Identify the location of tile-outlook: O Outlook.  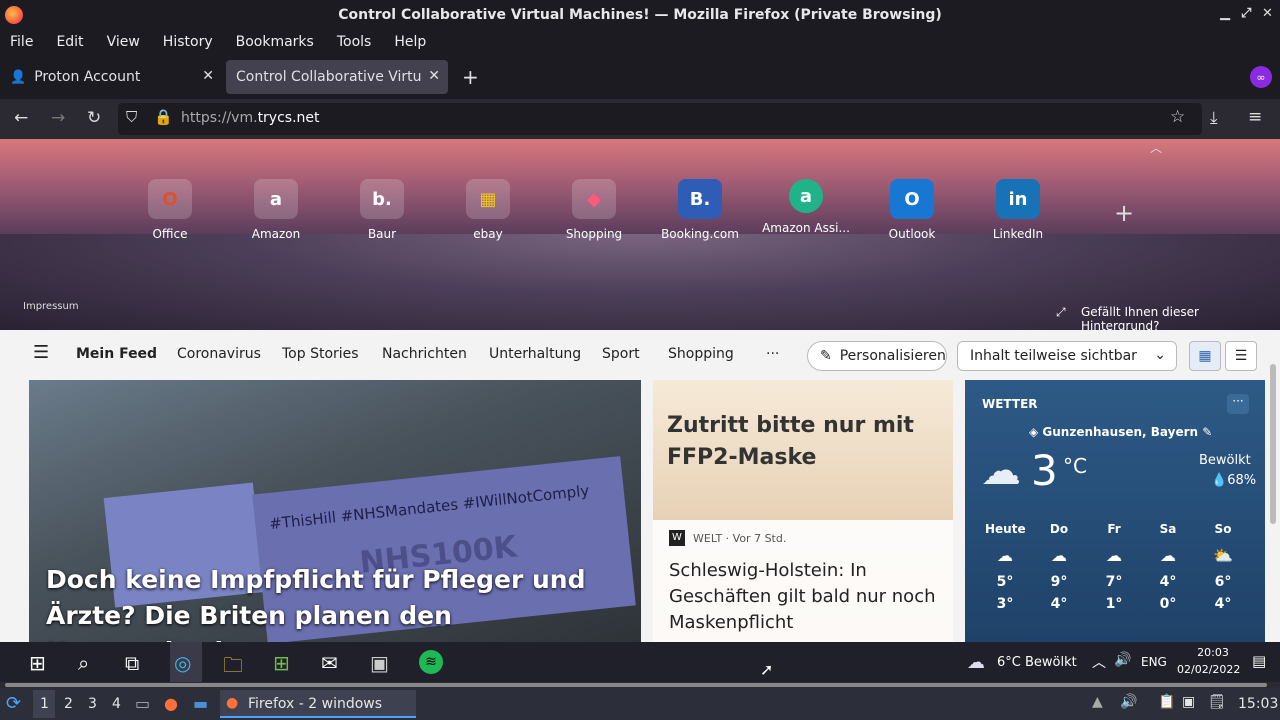
(912, 210).